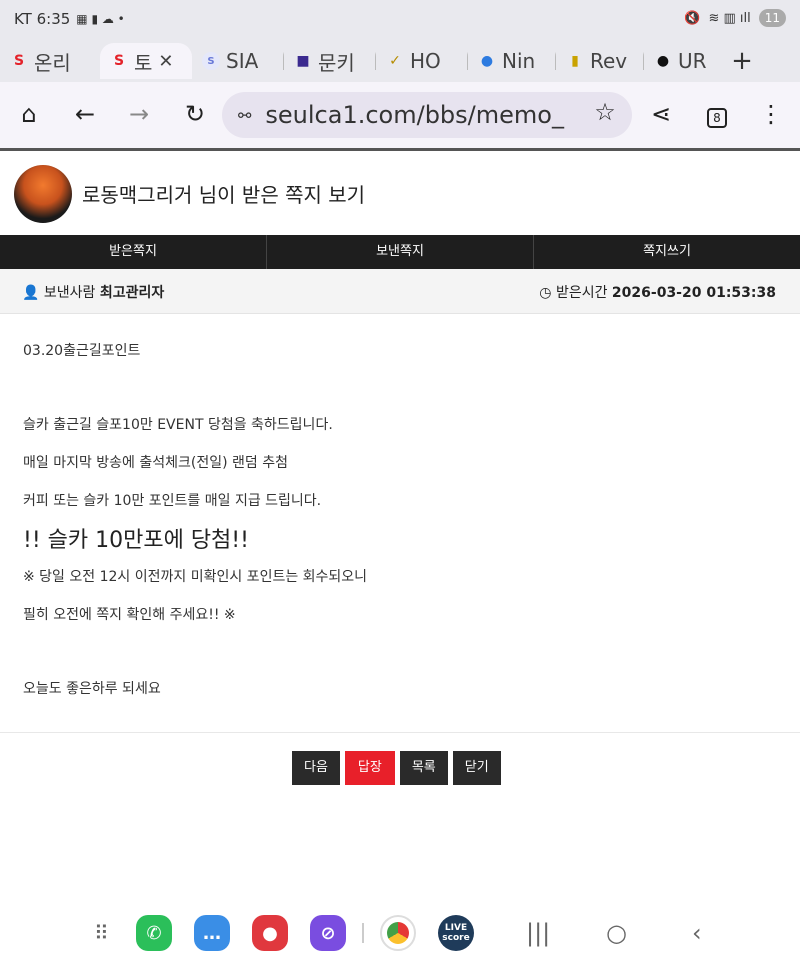 The height and width of the screenshot is (961, 800). What do you see at coordinates (244, 115) in the screenshot?
I see `site-settings-icon: ⚯` at bounding box center [244, 115].